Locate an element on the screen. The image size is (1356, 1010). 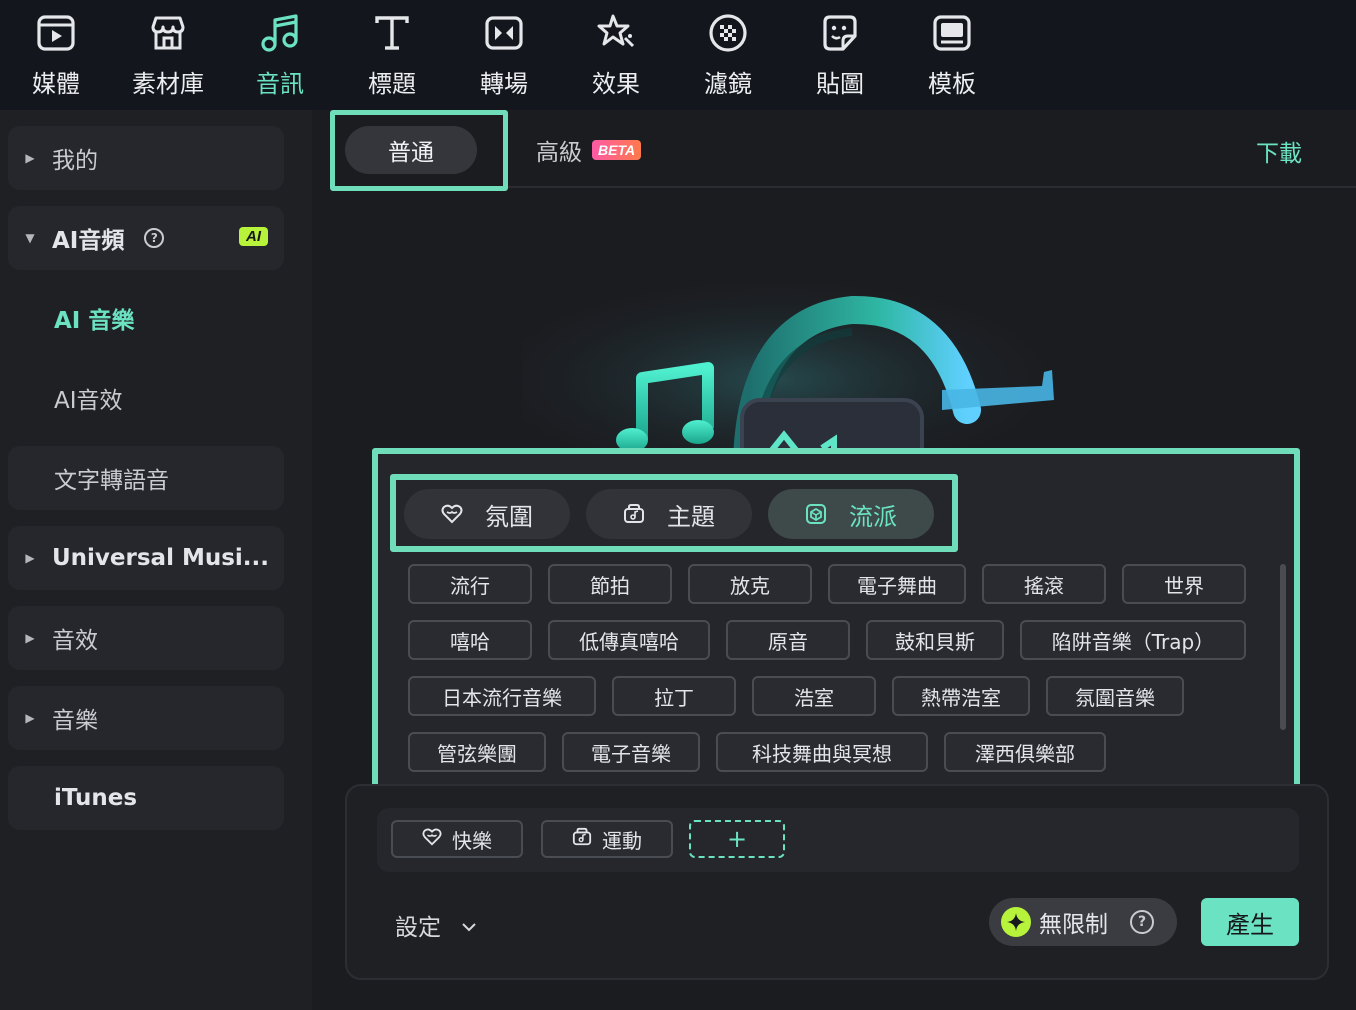
genre-chip: 陷阱音樂（Trap） is located at coordinates (1133, 640).